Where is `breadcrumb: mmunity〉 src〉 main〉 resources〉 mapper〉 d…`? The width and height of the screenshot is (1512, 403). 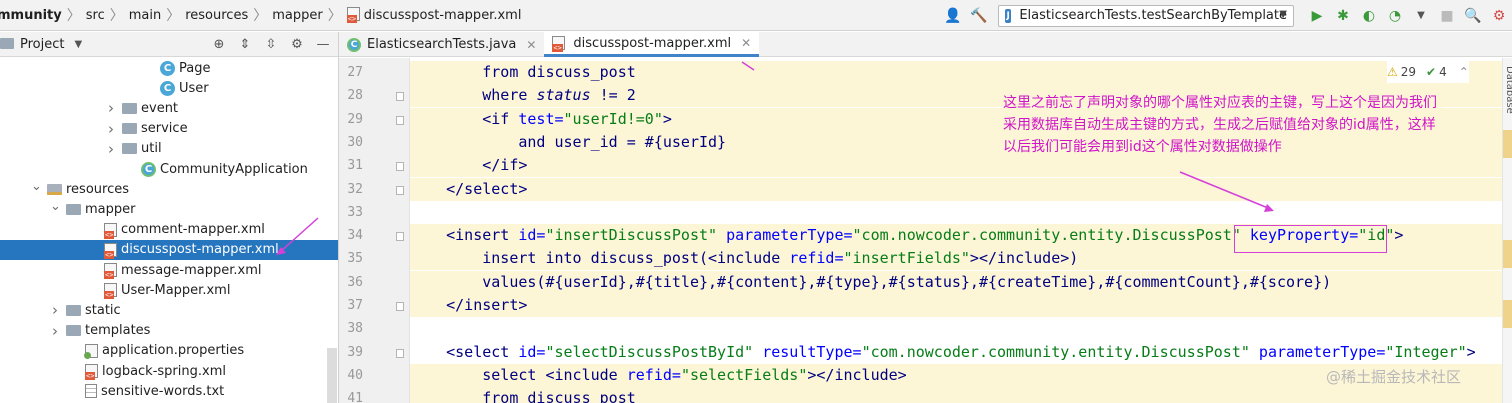 breadcrumb: mmunity〉 src〉 main〉 resources〉 mapper〉 d… is located at coordinates (263, 15).